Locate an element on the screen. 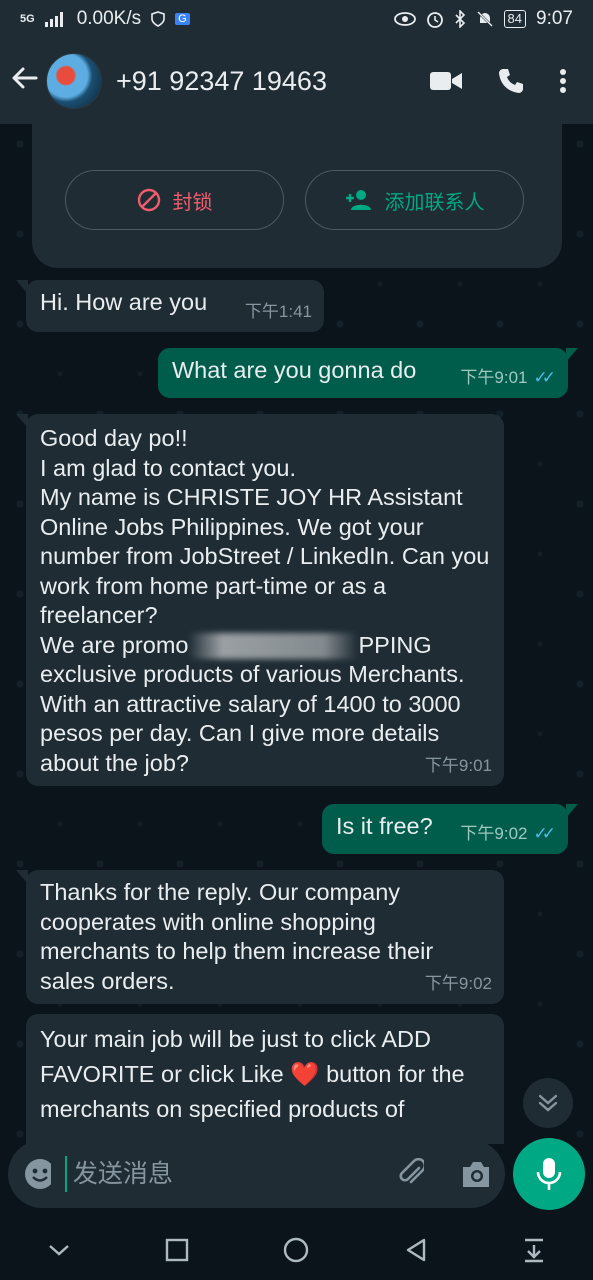  add-person-icon is located at coordinates (358, 200).